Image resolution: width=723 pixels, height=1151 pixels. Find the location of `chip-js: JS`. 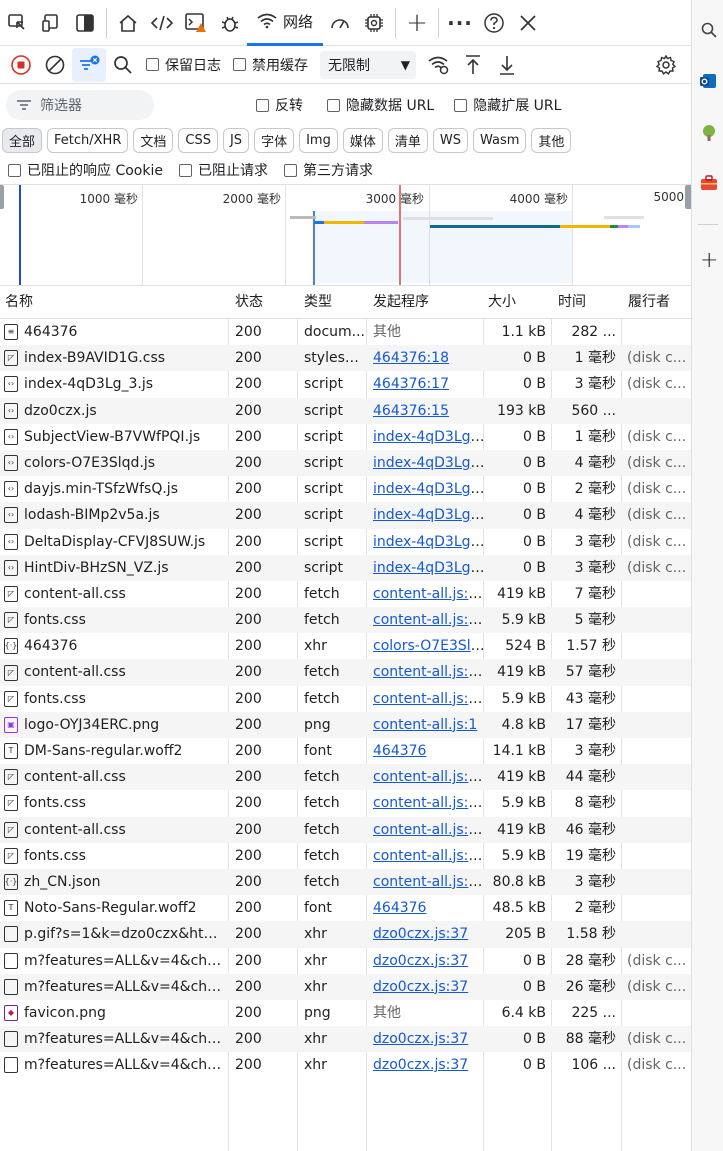

chip-js: JS is located at coordinates (236, 140).